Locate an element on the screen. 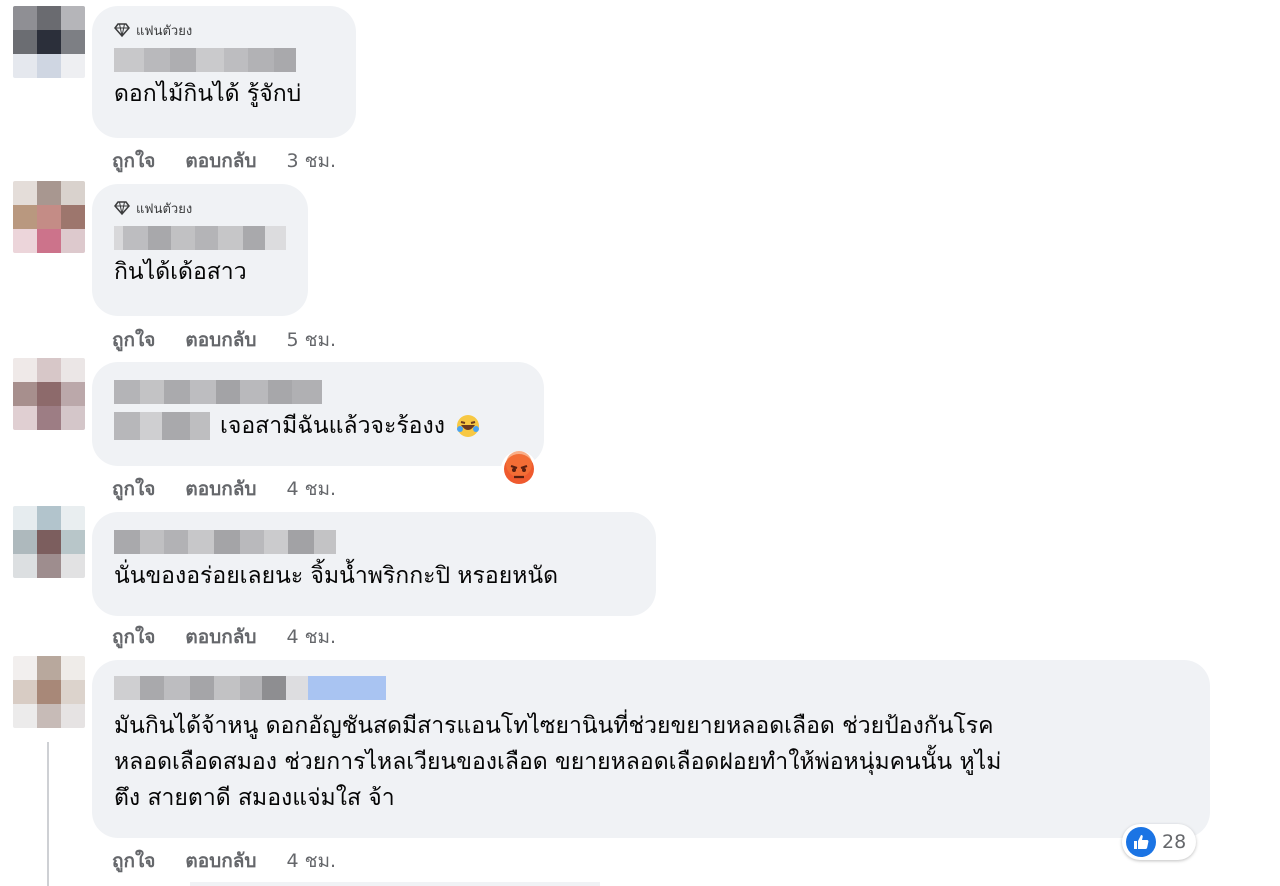 This screenshot has height=886, width=1280. comment-bubble: แฟนตัวยง ดอกไม้กินได้ รู้จักบ่ is located at coordinates (224, 72).